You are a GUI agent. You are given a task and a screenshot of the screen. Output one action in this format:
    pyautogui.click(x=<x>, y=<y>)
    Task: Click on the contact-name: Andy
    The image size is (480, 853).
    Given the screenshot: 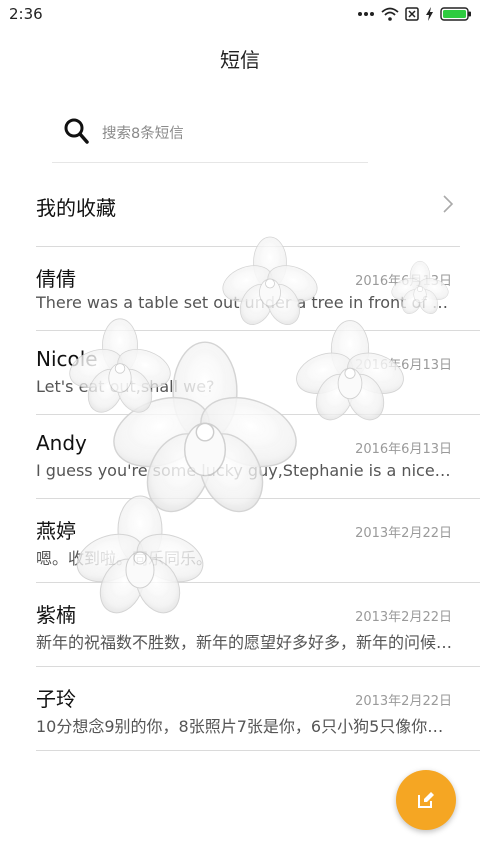 What is the action you would take?
    pyautogui.click(x=61, y=443)
    